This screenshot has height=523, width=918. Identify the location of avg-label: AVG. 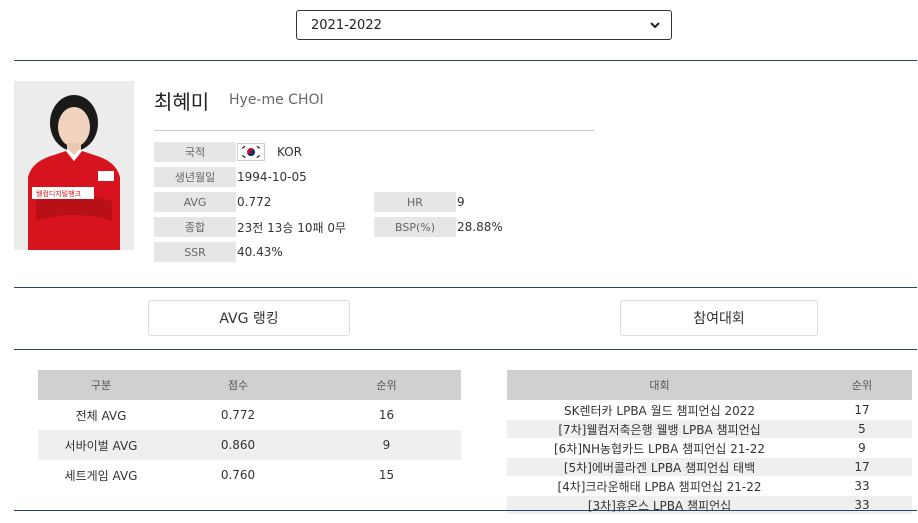
(195, 202).